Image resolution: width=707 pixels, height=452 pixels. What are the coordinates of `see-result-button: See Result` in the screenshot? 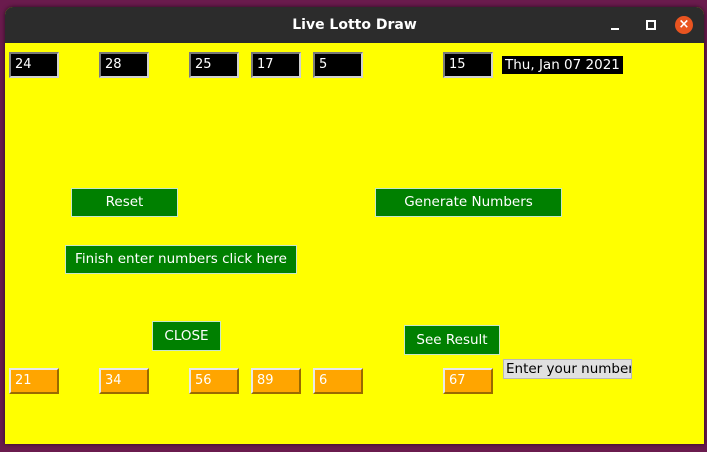 It's located at (452, 340).